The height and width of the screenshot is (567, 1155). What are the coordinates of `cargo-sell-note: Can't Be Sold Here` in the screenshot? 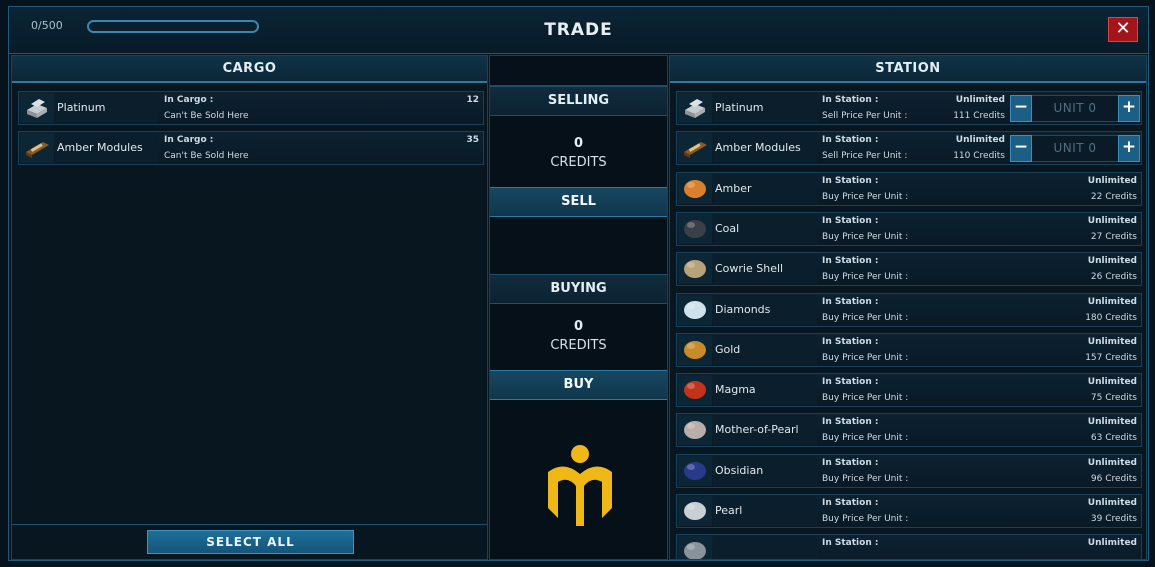 It's located at (206, 116).